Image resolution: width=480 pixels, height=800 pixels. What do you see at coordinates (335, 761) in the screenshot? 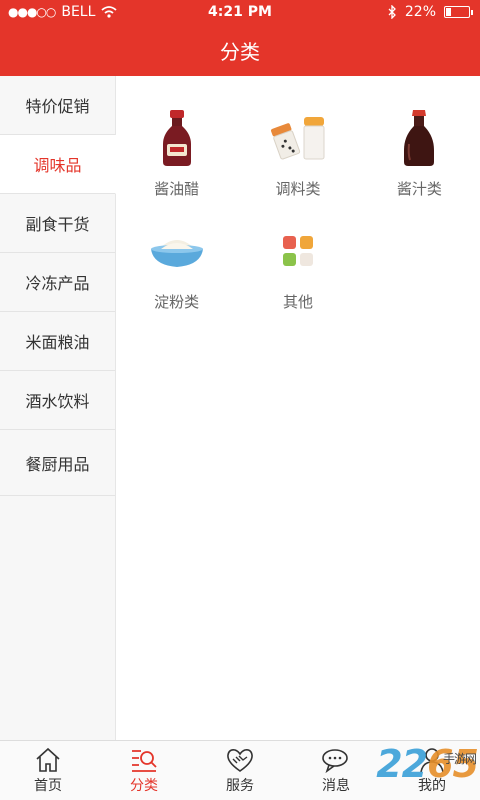
I see `chat-icon` at bounding box center [335, 761].